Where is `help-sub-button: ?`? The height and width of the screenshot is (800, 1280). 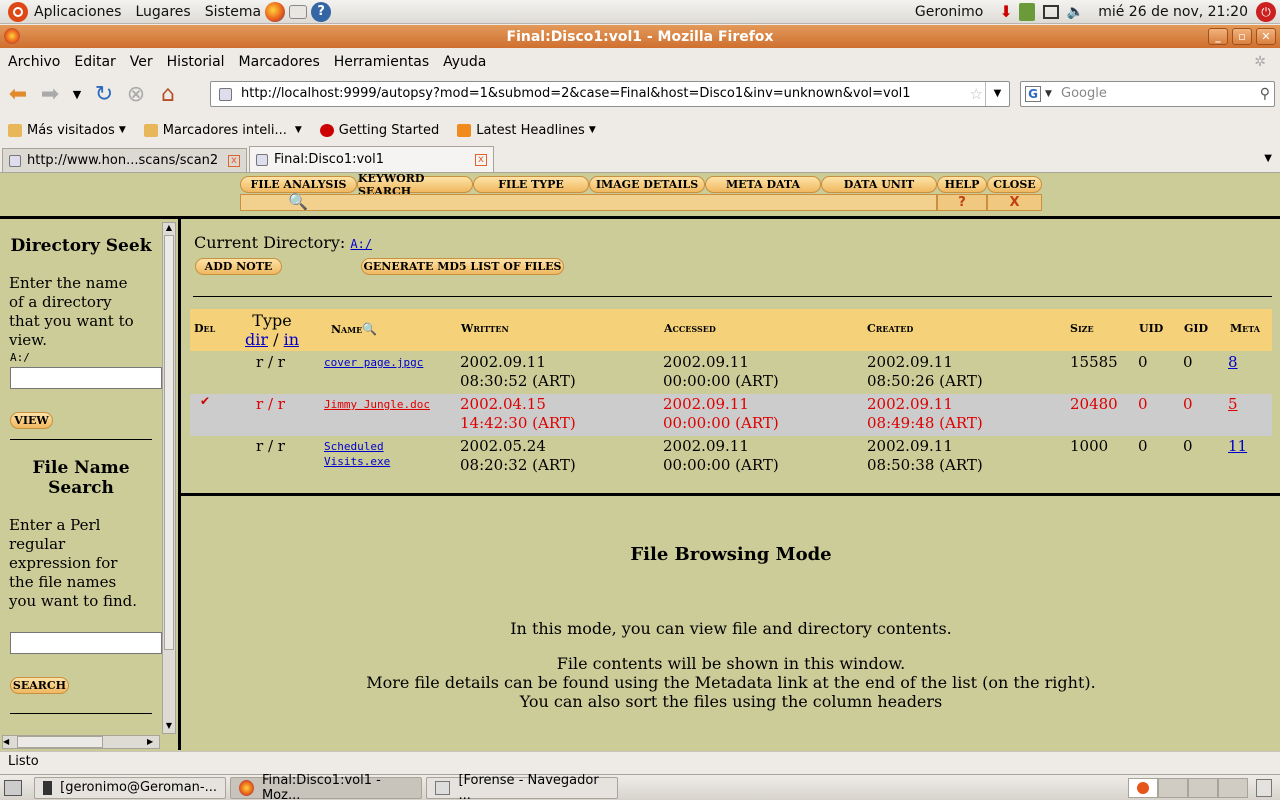
help-sub-button: ? is located at coordinates (962, 202).